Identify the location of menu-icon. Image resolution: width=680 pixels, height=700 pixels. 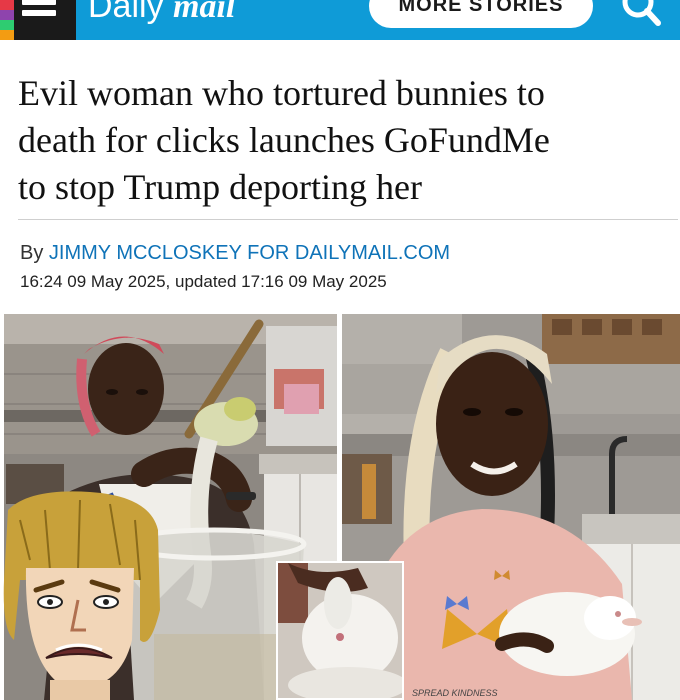
(38, 20).